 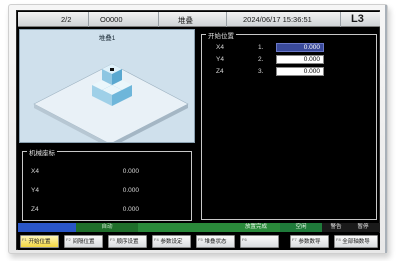 I want to click on softkey-sequence-setting: F3 顺序设置, so click(x=127, y=241).